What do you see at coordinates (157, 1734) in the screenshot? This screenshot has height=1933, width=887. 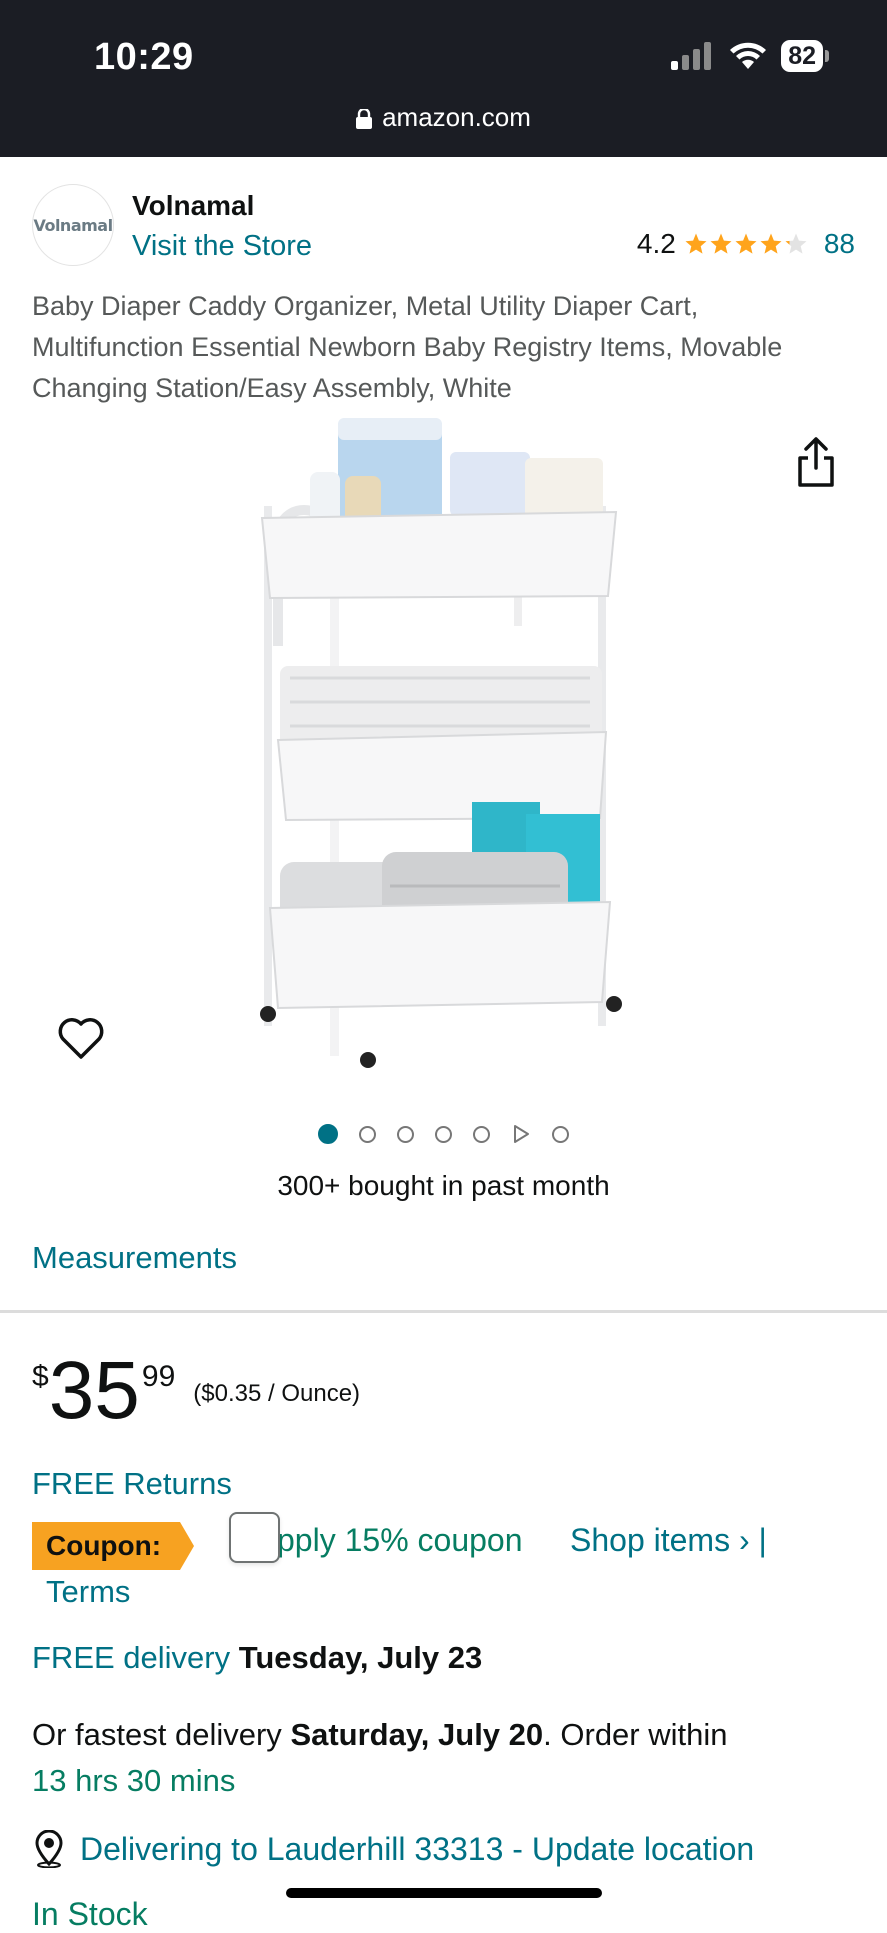 I see `fastest-delivery-prefix: Or fastest delivery` at bounding box center [157, 1734].